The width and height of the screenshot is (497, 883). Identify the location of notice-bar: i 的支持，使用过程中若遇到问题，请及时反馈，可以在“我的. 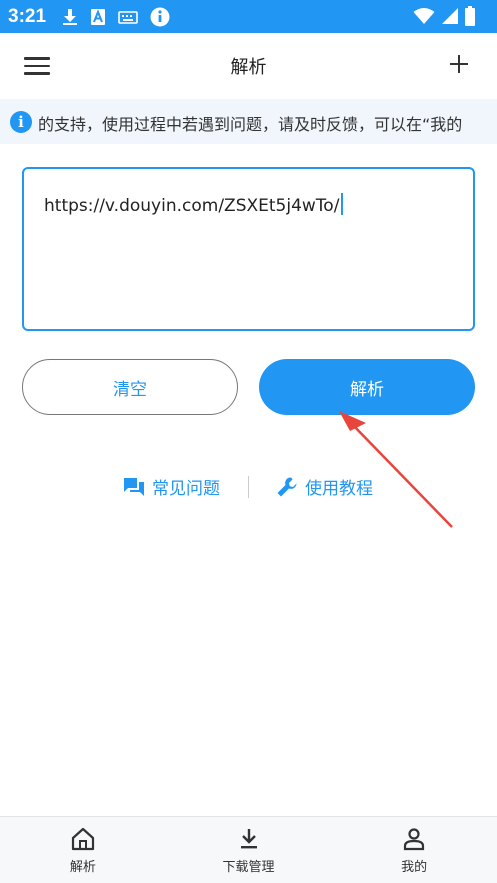
(248, 121).